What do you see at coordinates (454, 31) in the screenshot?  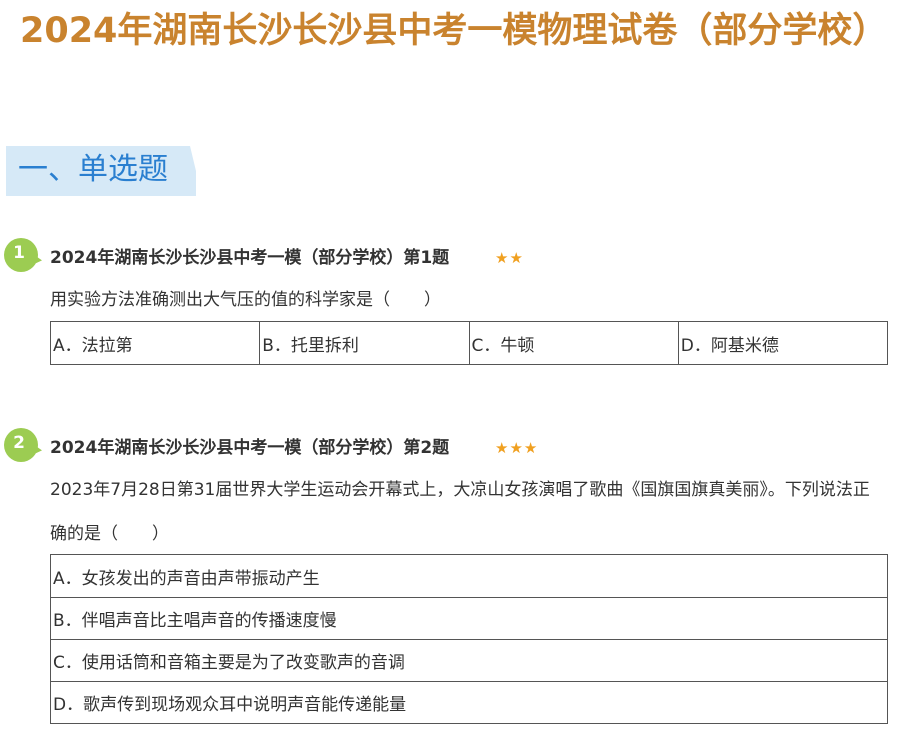 I see `page-title: 2024年湖南长沙长沙县中考一模物理试卷（部分学校）` at bounding box center [454, 31].